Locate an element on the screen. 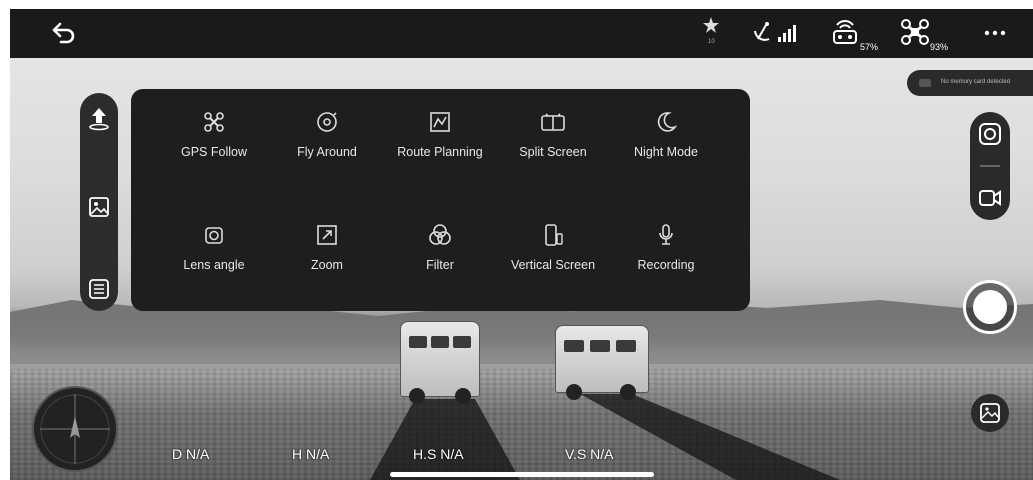 The width and height of the screenshot is (1033, 480). satellite-icon is located at coordinates (711, 25).